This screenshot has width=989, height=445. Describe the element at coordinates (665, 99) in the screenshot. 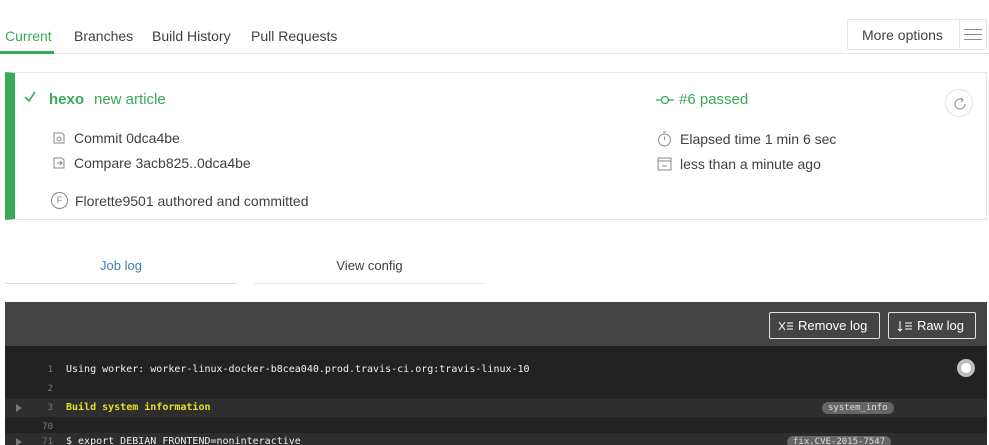

I see `commit-node-icon` at that location.